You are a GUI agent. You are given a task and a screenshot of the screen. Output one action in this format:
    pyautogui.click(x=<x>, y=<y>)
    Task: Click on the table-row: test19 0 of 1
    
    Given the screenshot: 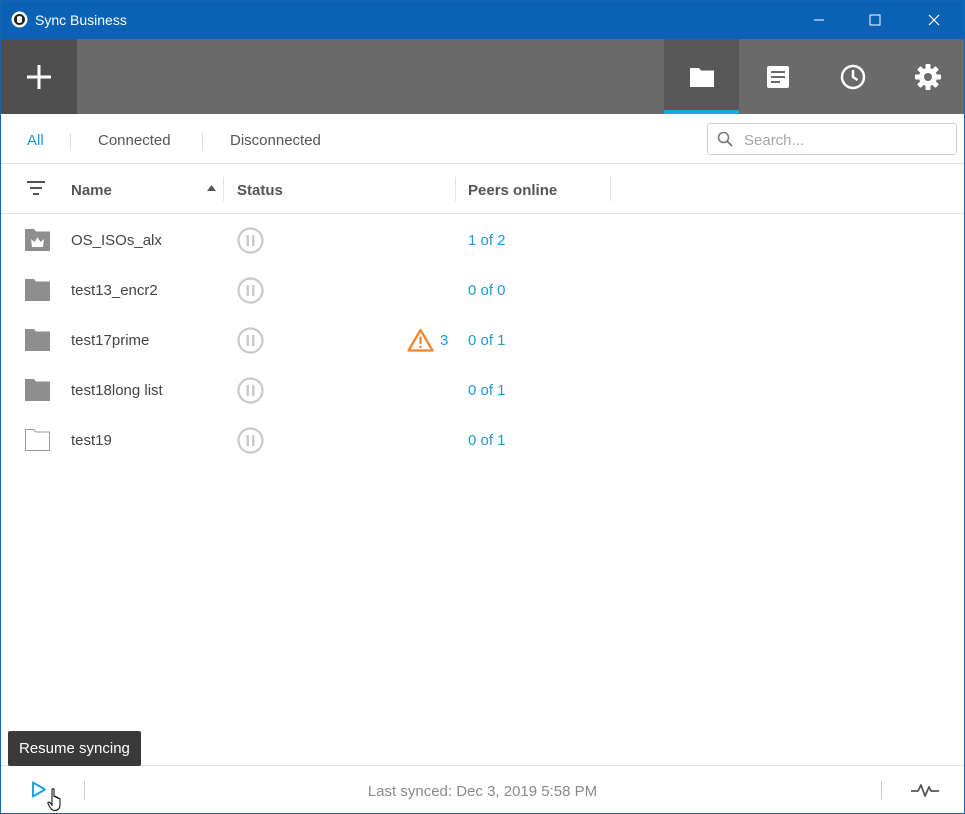 What is the action you would take?
    pyautogui.click(x=482, y=440)
    